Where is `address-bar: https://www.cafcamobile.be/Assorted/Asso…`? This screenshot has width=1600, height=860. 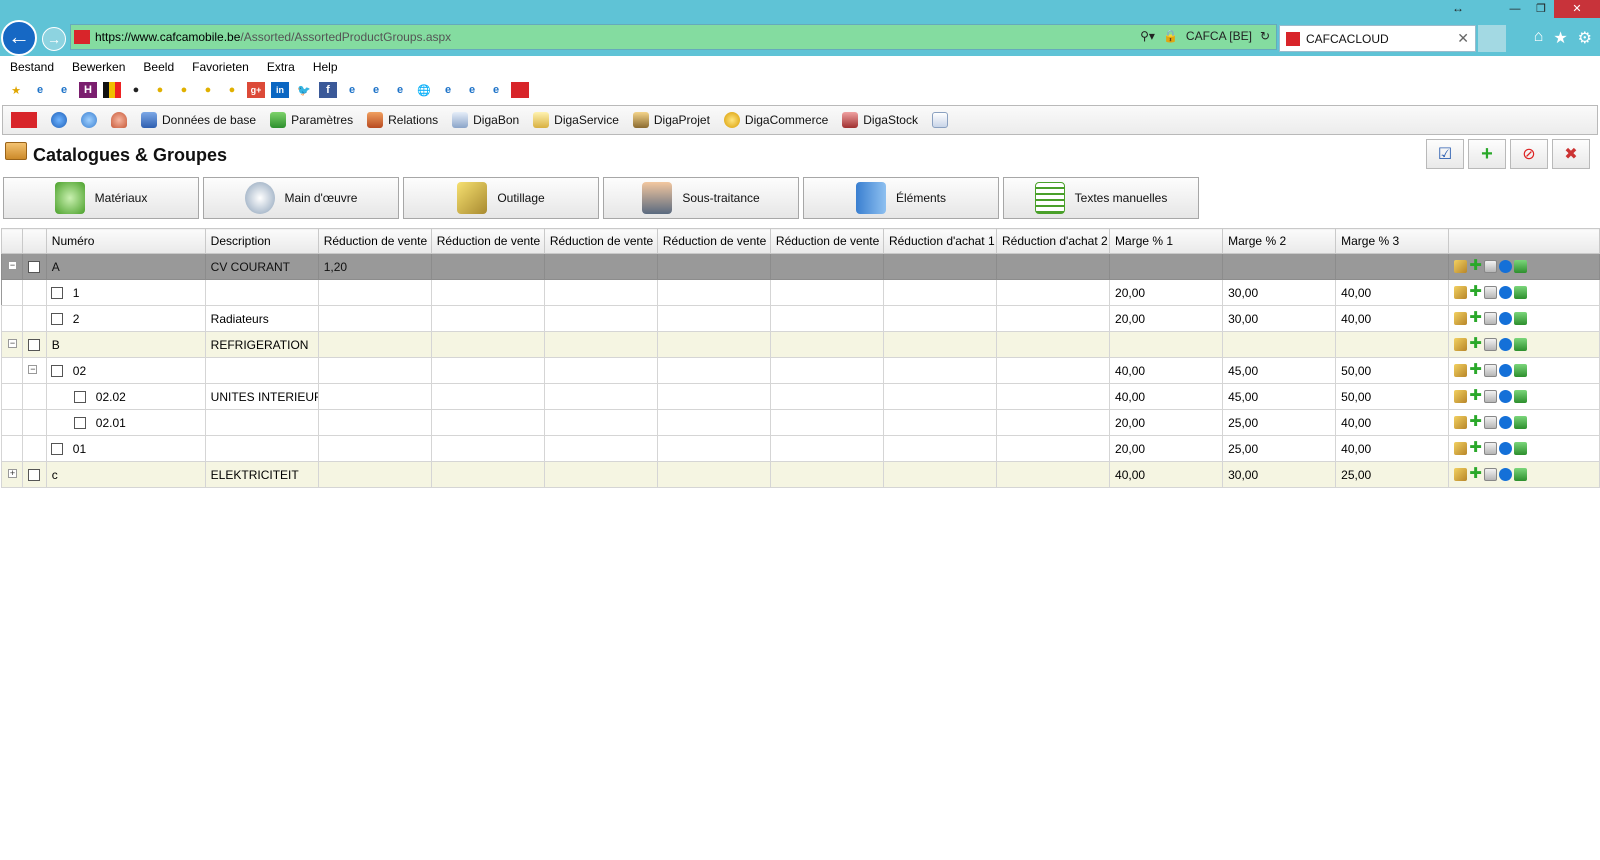 address-bar: https://www.cafcamobile.be/Assorted/Asso… is located at coordinates (673, 37).